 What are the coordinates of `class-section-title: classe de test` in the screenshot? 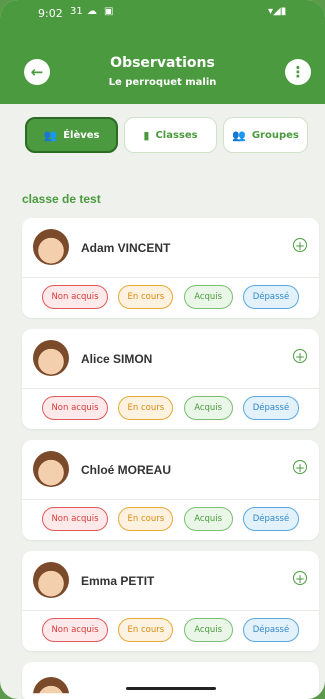 It's located at (61, 199).